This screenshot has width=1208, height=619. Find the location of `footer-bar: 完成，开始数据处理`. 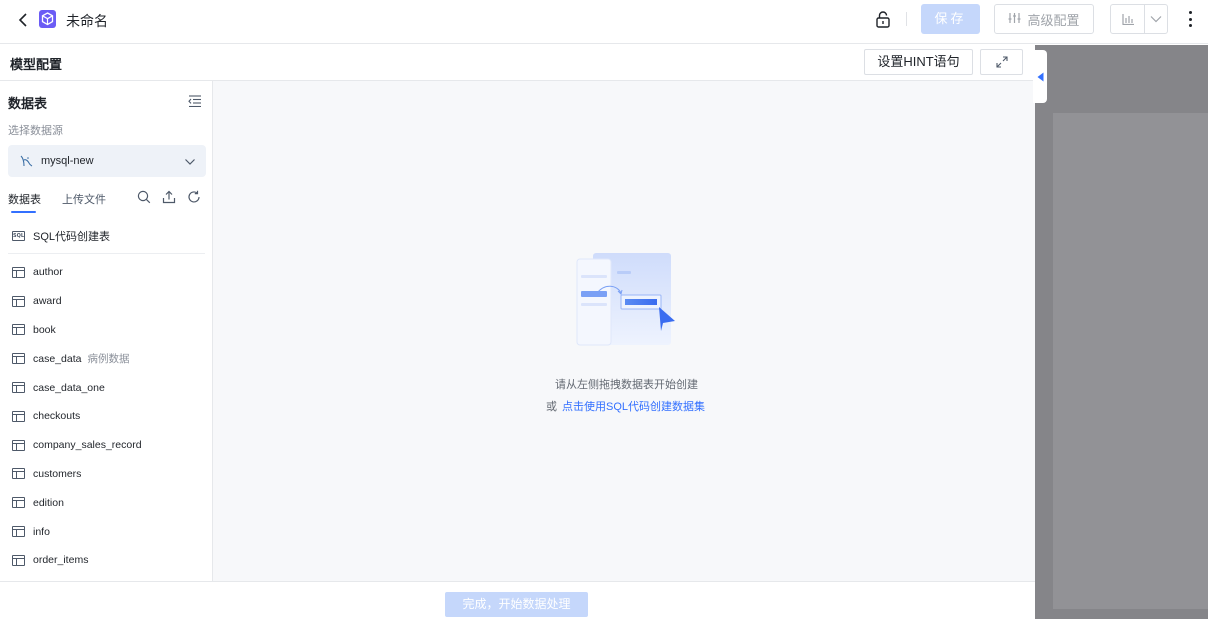

footer-bar: 完成，开始数据处理 is located at coordinates (517, 600).